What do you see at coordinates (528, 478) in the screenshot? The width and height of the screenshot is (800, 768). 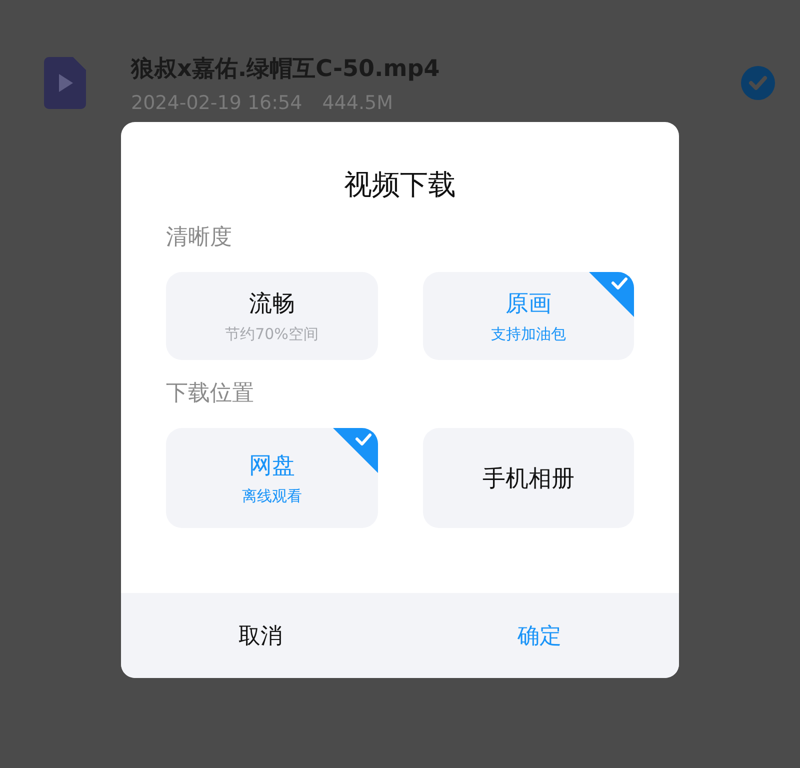 I see `option-card: 手机相册` at bounding box center [528, 478].